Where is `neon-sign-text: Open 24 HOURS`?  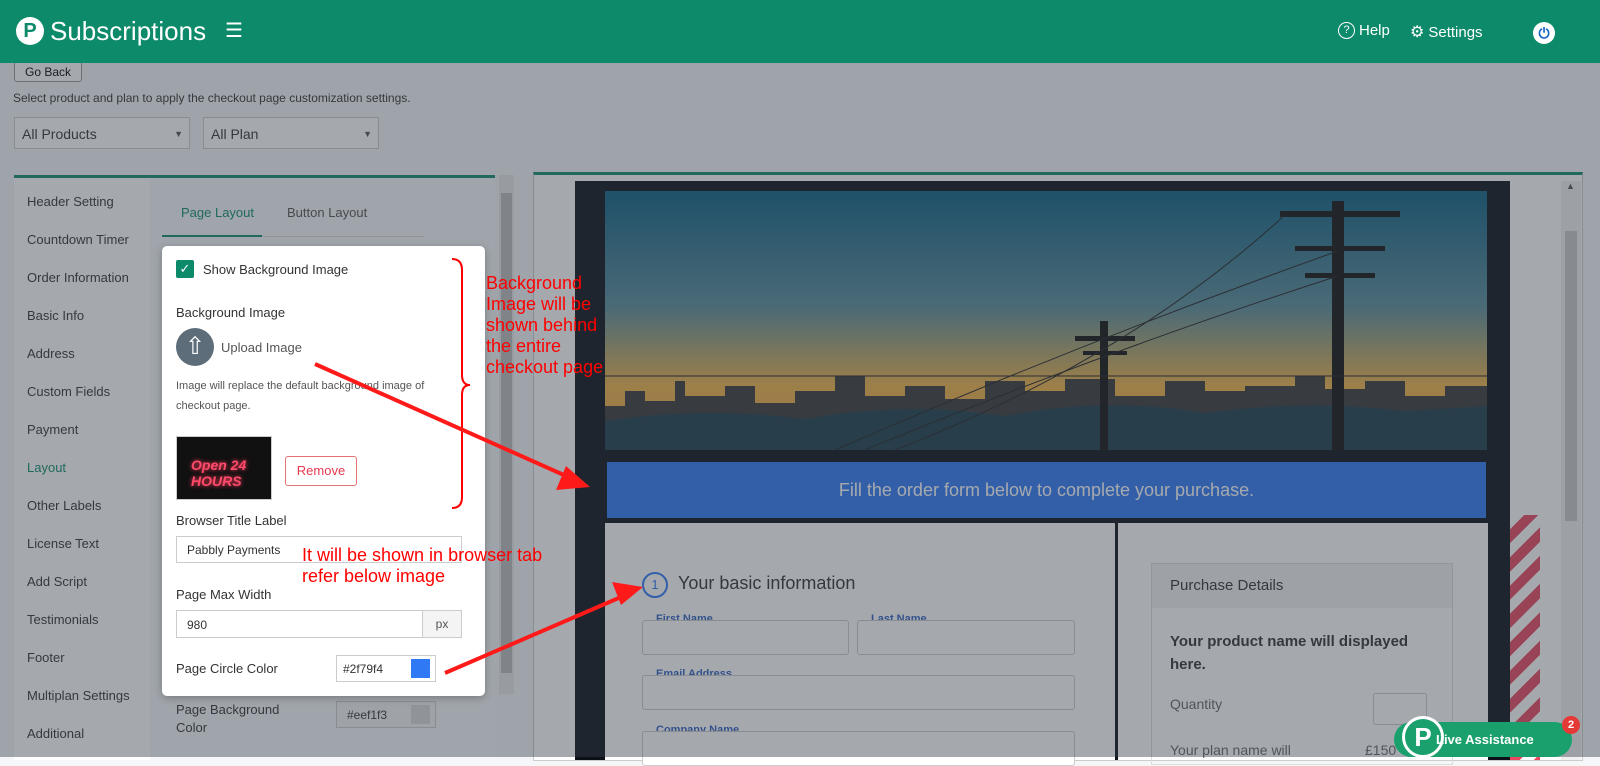 neon-sign-text: Open 24 HOURS is located at coordinates (219, 473).